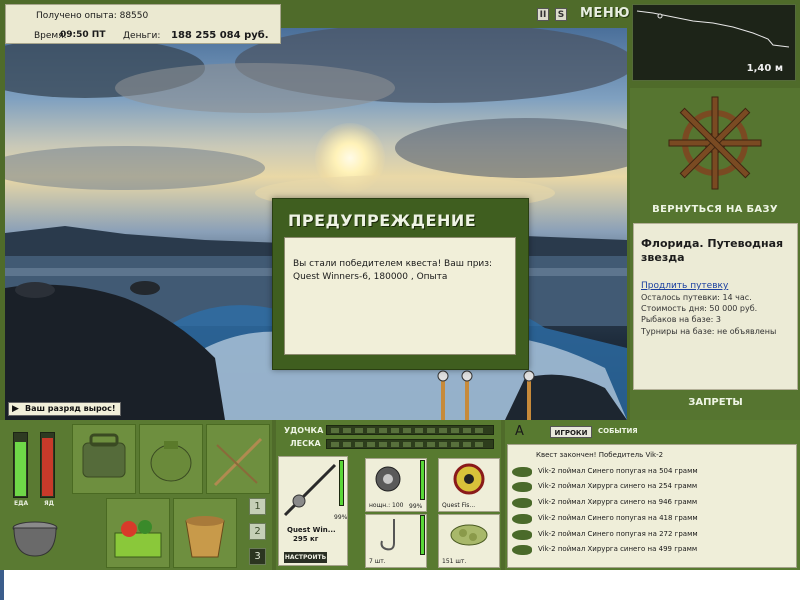 This screenshot has height=600, width=800. Describe the element at coordinates (699, 308) in the screenshot. I see `day-cost-text: Стоимость дня: 50 000 руб.` at that location.